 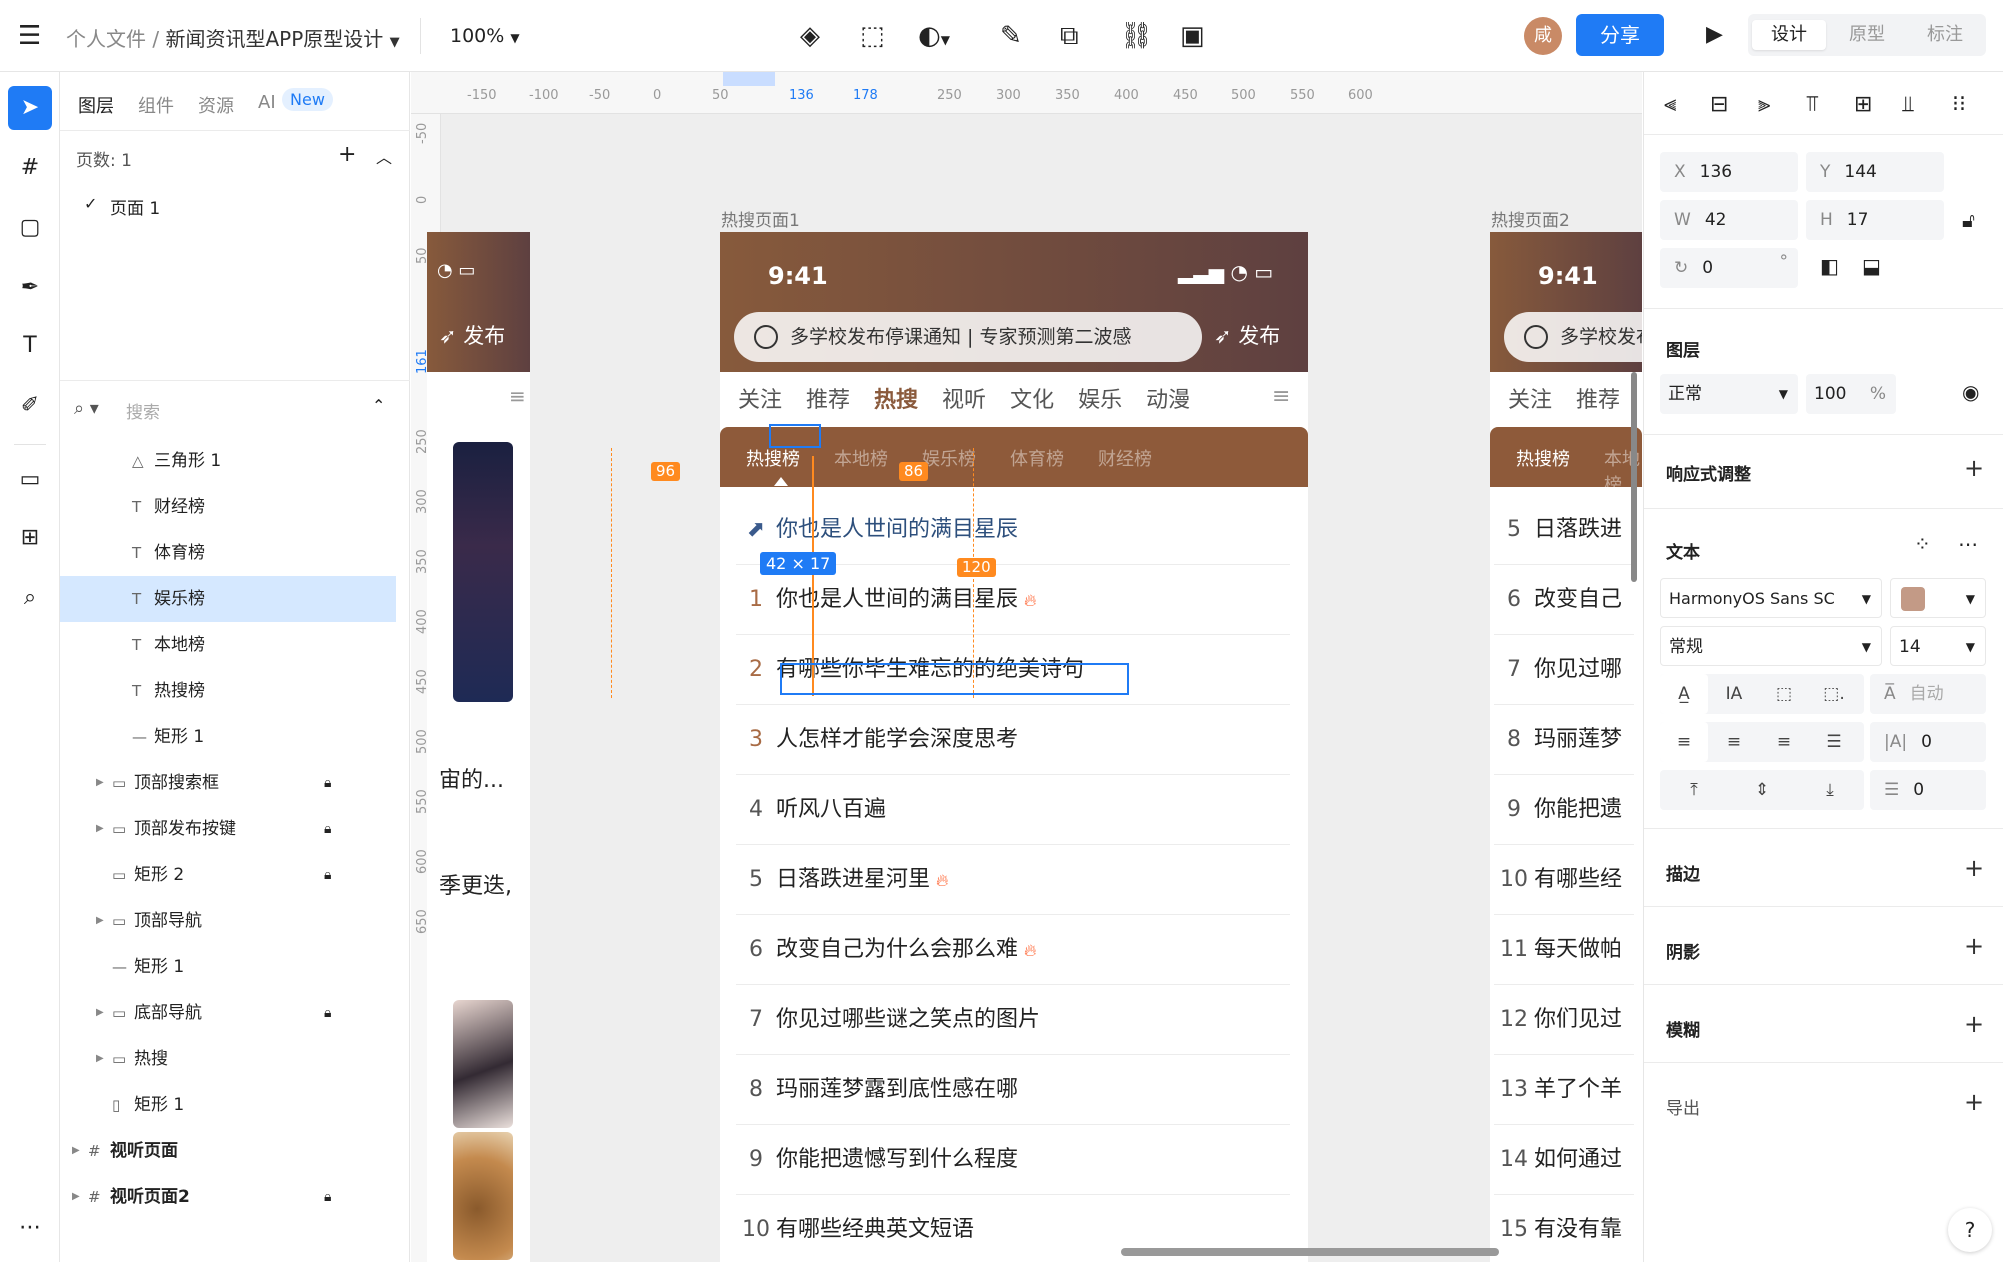 What do you see at coordinates (1013, 600) in the screenshot?
I see `hot-list-item: 1 你也是人世间的满目星辰 🔥︎` at bounding box center [1013, 600].